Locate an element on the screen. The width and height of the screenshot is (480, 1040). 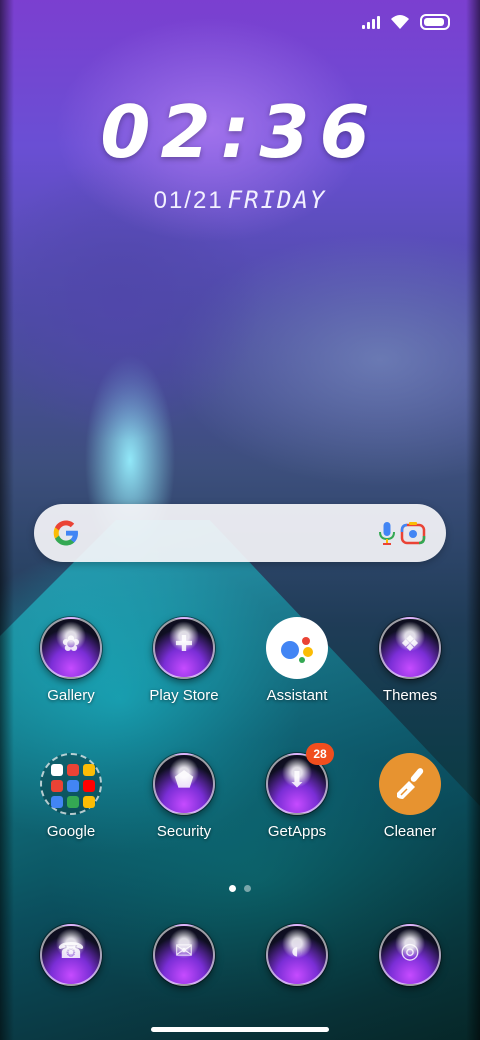
app-label: GetApps is located at coordinates (297, 831).